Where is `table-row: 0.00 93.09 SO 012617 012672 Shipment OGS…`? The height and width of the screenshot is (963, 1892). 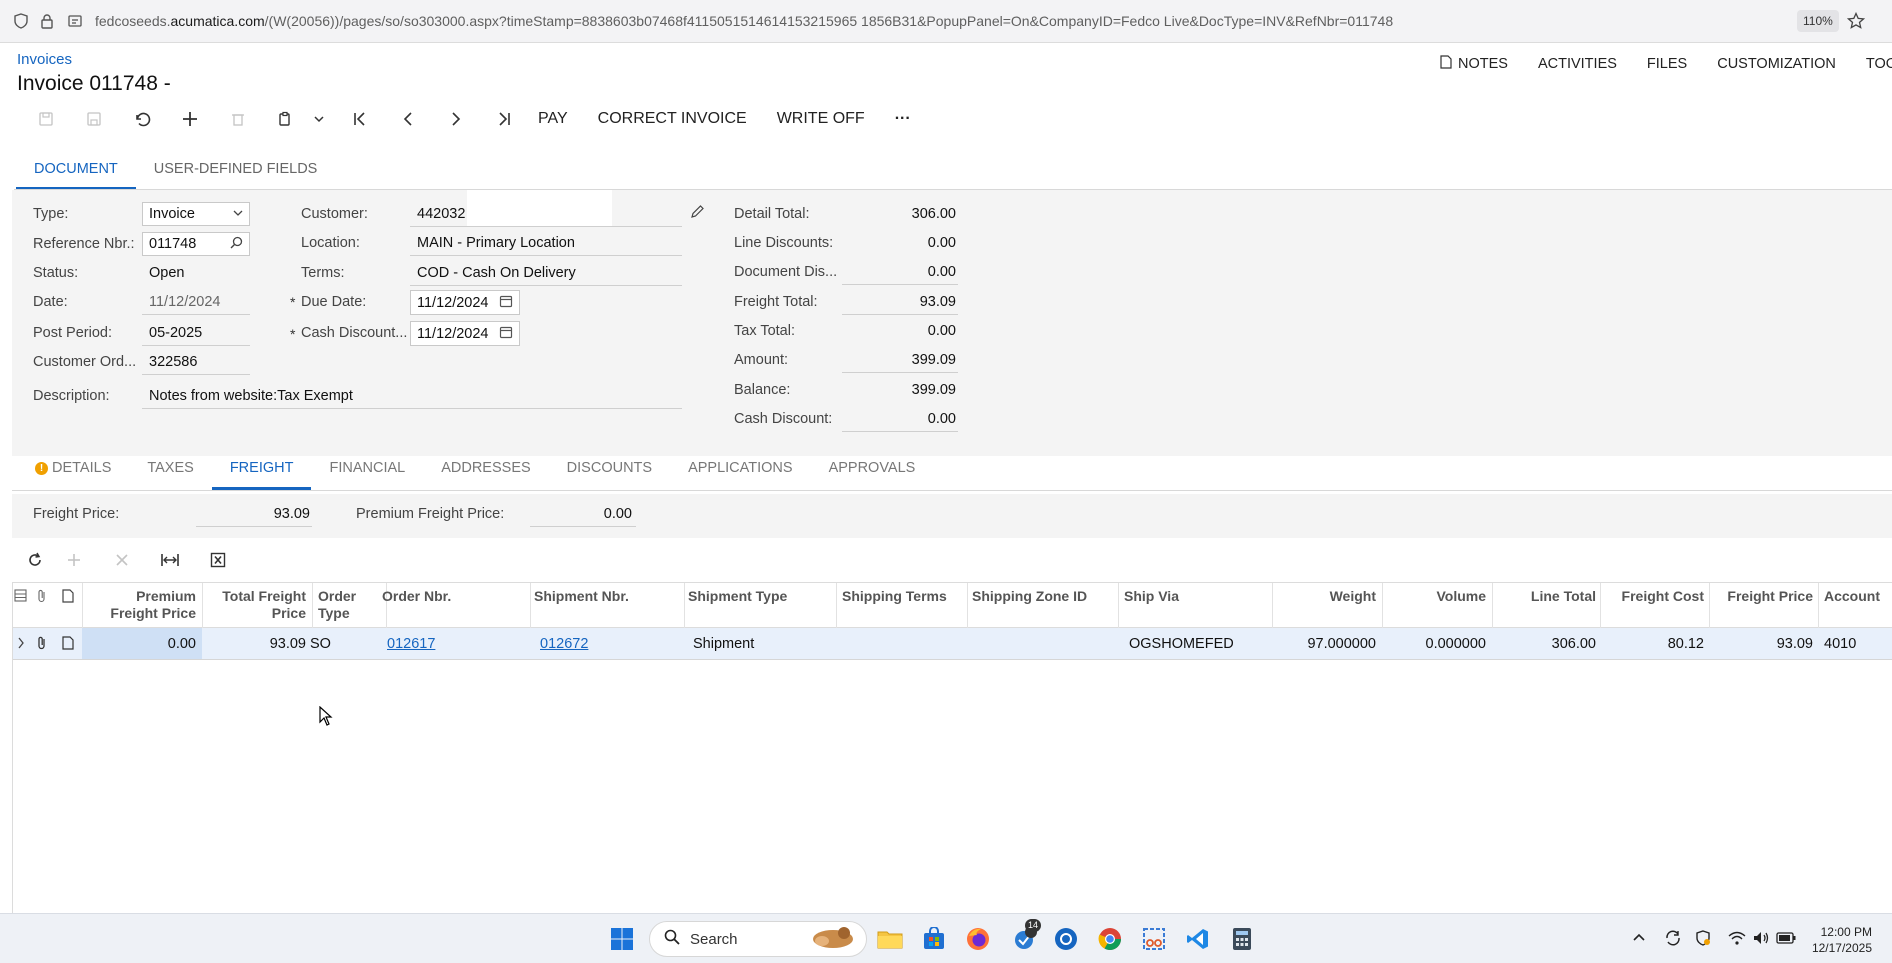
table-row: 0.00 93.09 SO 012617 012672 Shipment OGS… is located at coordinates (952, 644).